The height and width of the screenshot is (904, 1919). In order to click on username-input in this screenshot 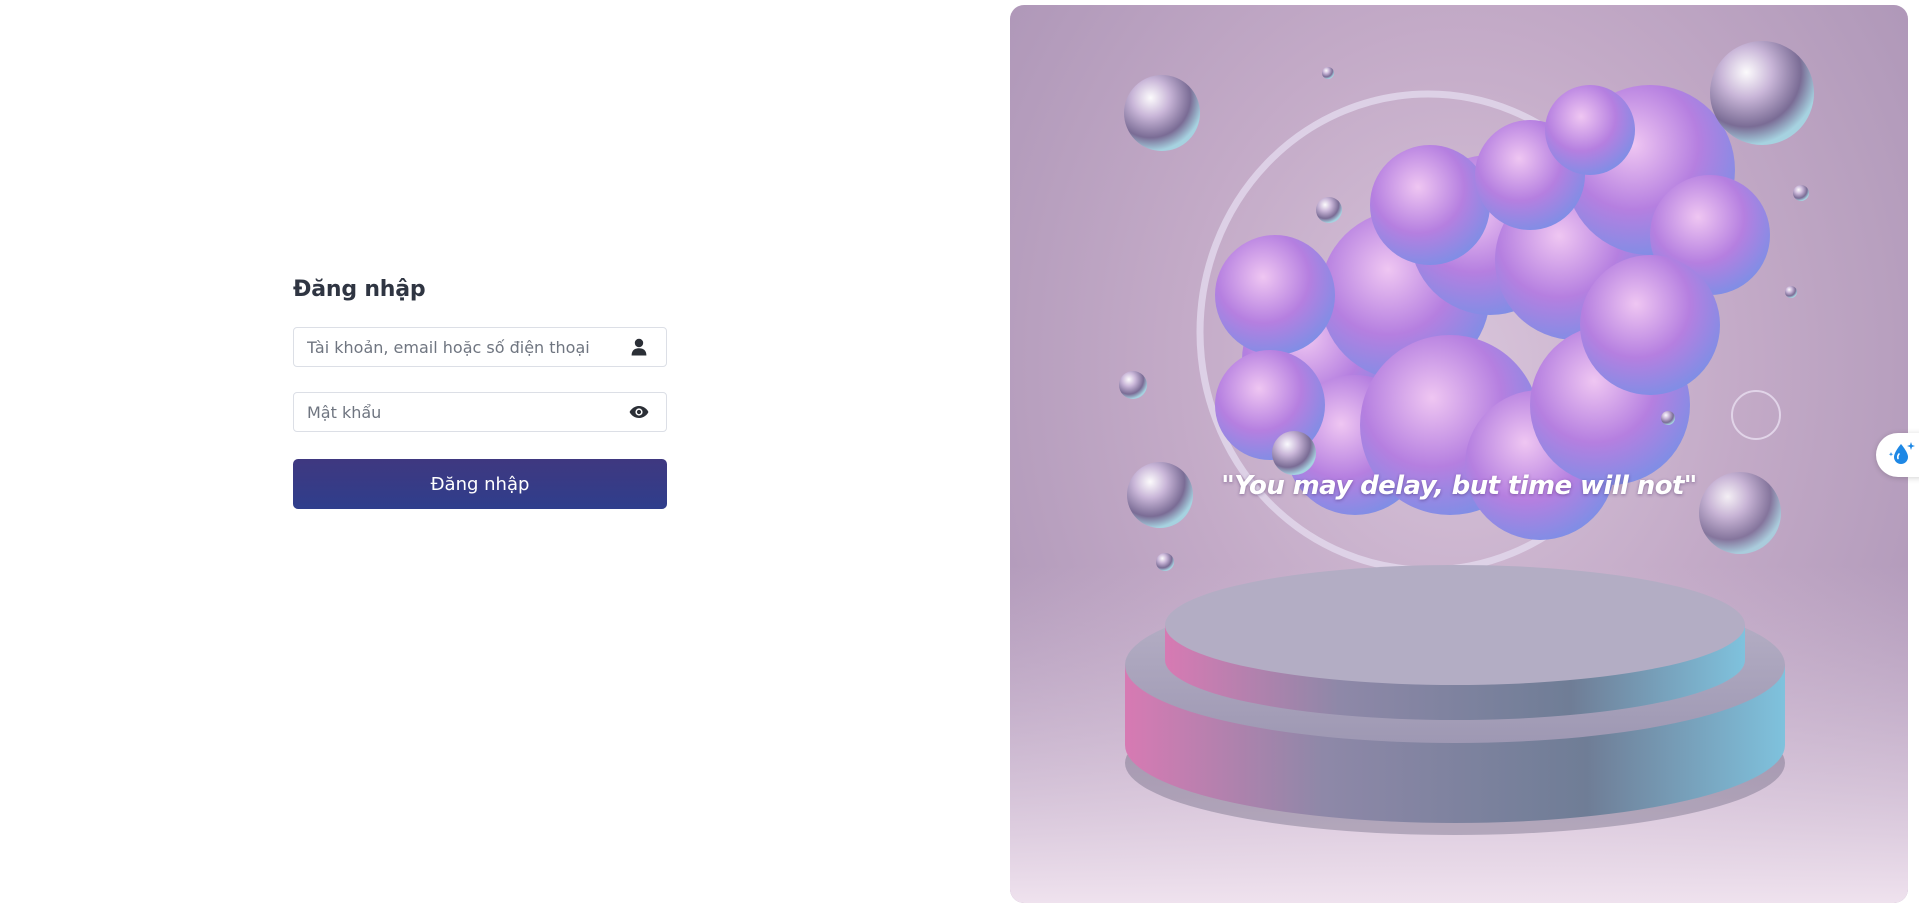, I will do `click(480, 347)`.